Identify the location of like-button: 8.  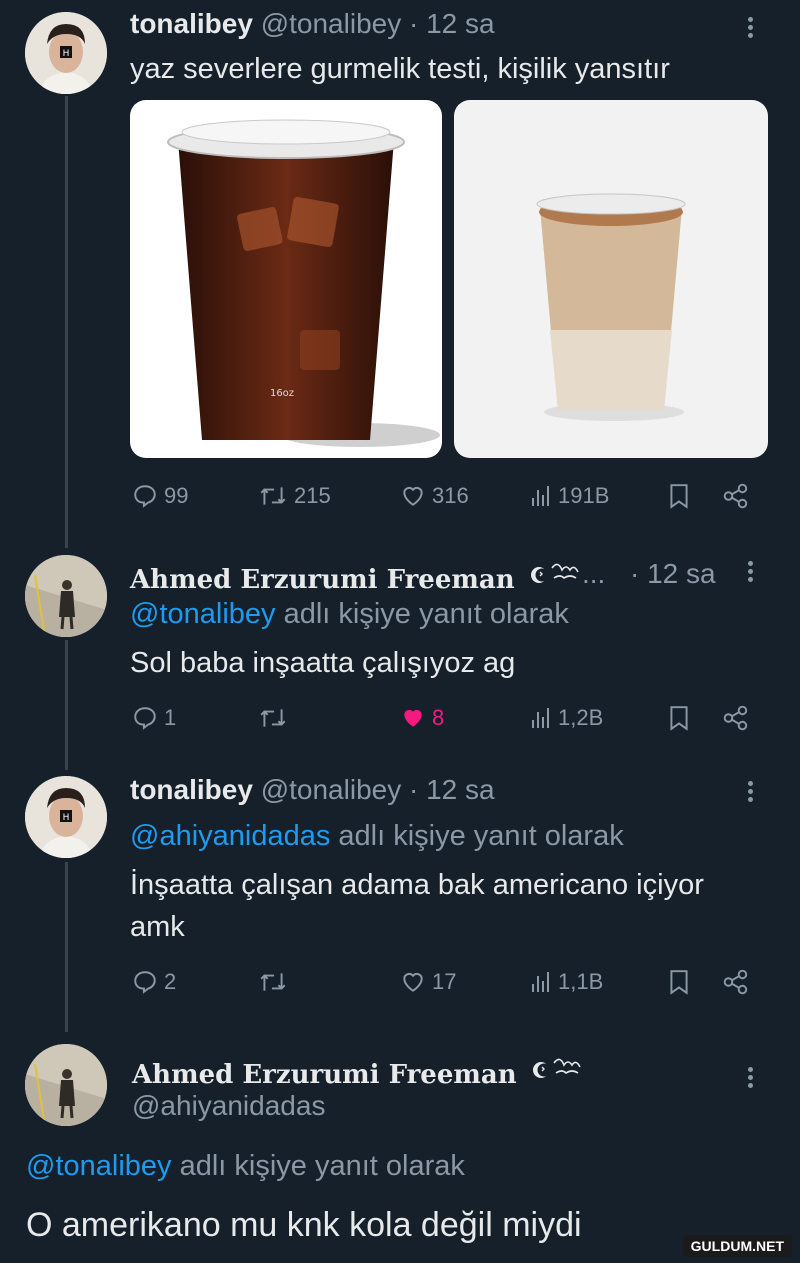
(422, 718).